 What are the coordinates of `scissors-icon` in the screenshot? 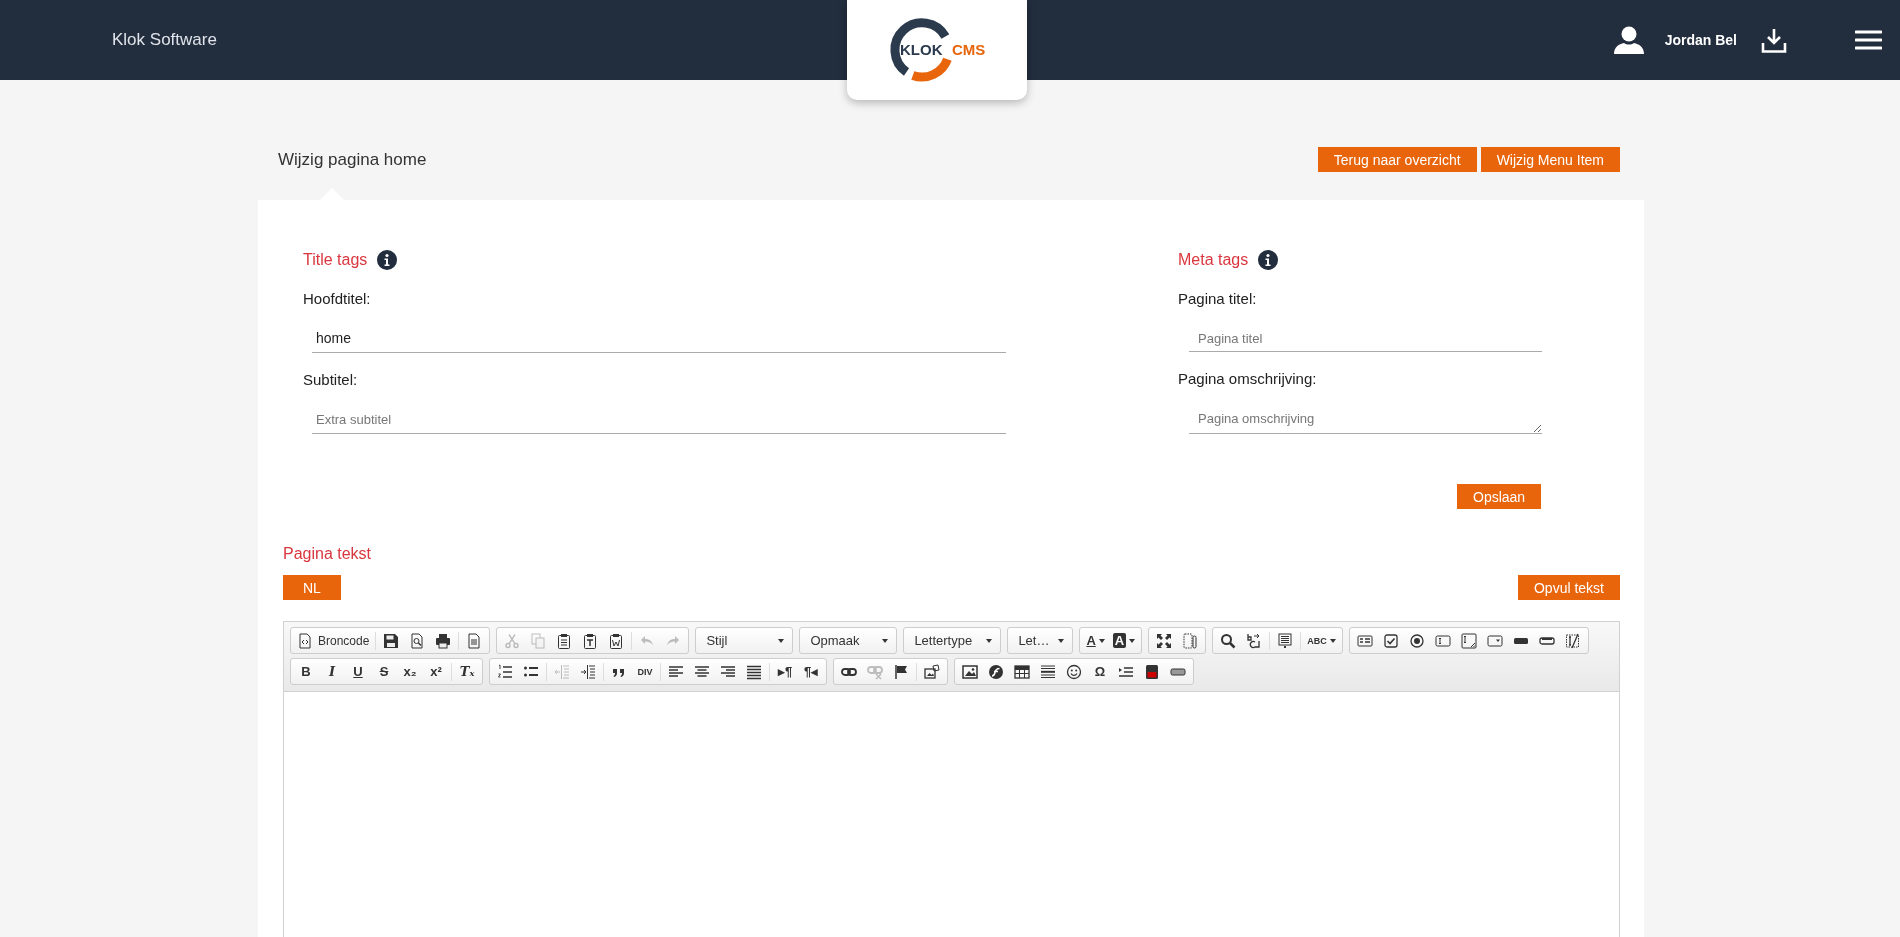 It's located at (512, 640).